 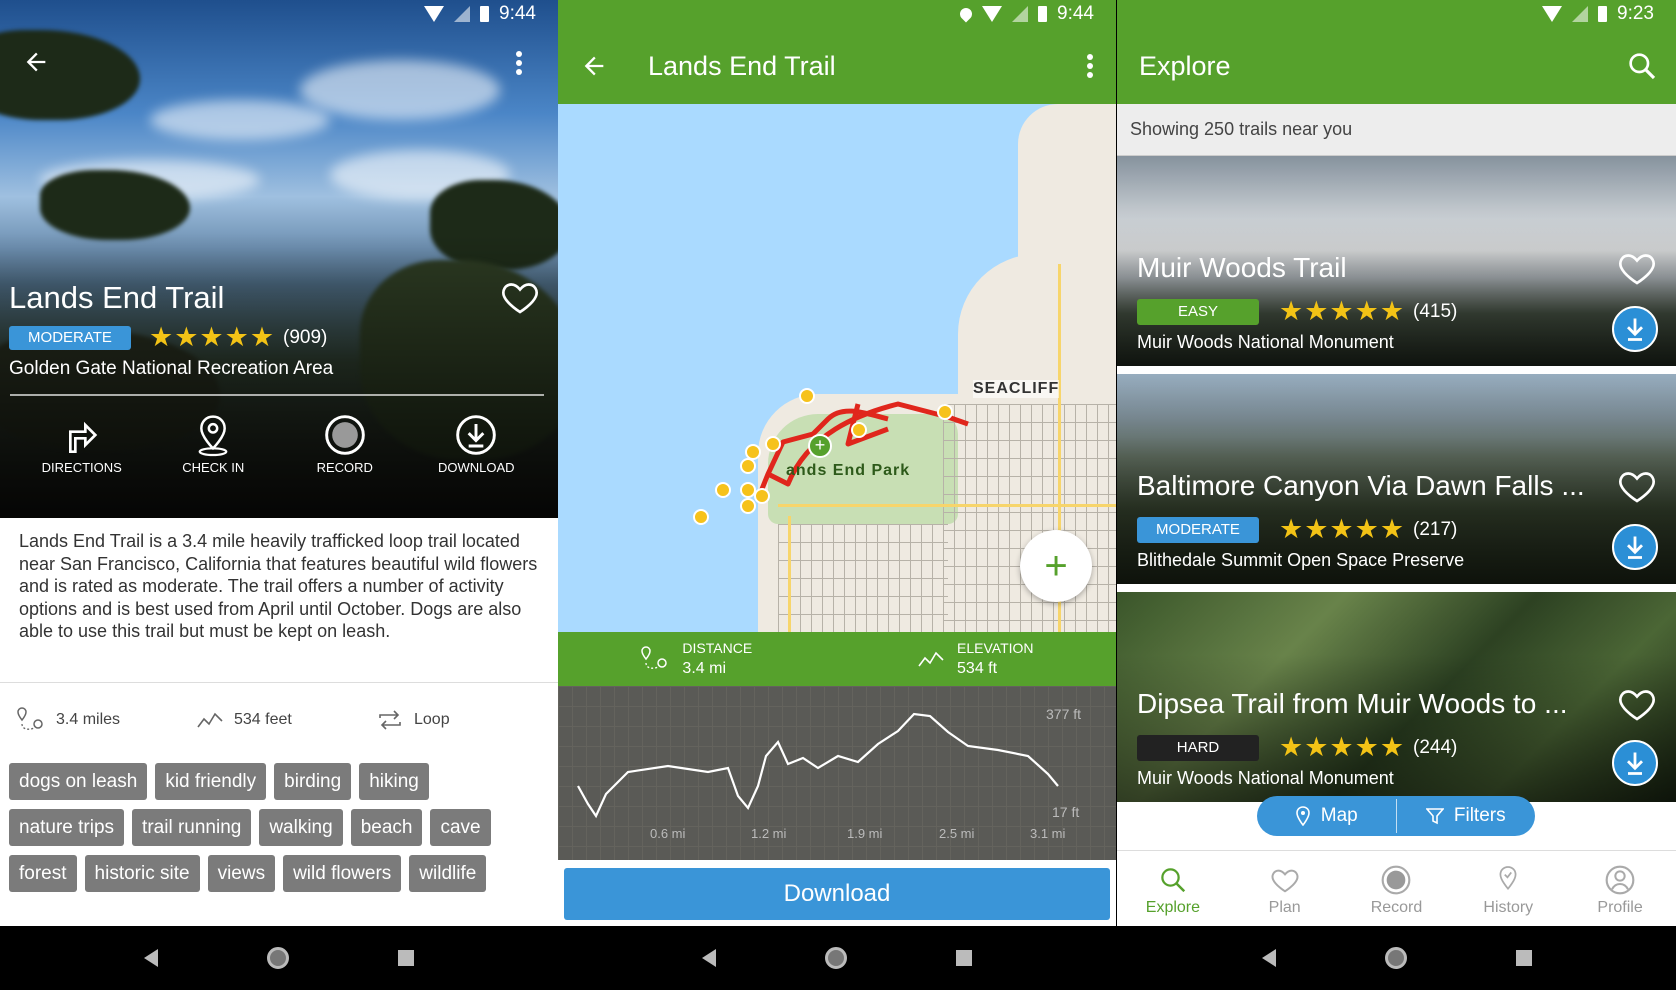 I want to click on review-count: (244), so click(x=1435, y=747).